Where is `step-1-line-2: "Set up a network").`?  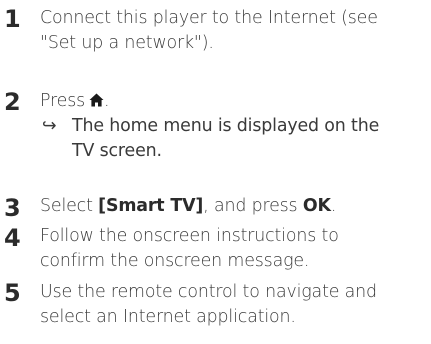
step-1-line-2: "Set up a network"). is located at coordinates (127, 43).